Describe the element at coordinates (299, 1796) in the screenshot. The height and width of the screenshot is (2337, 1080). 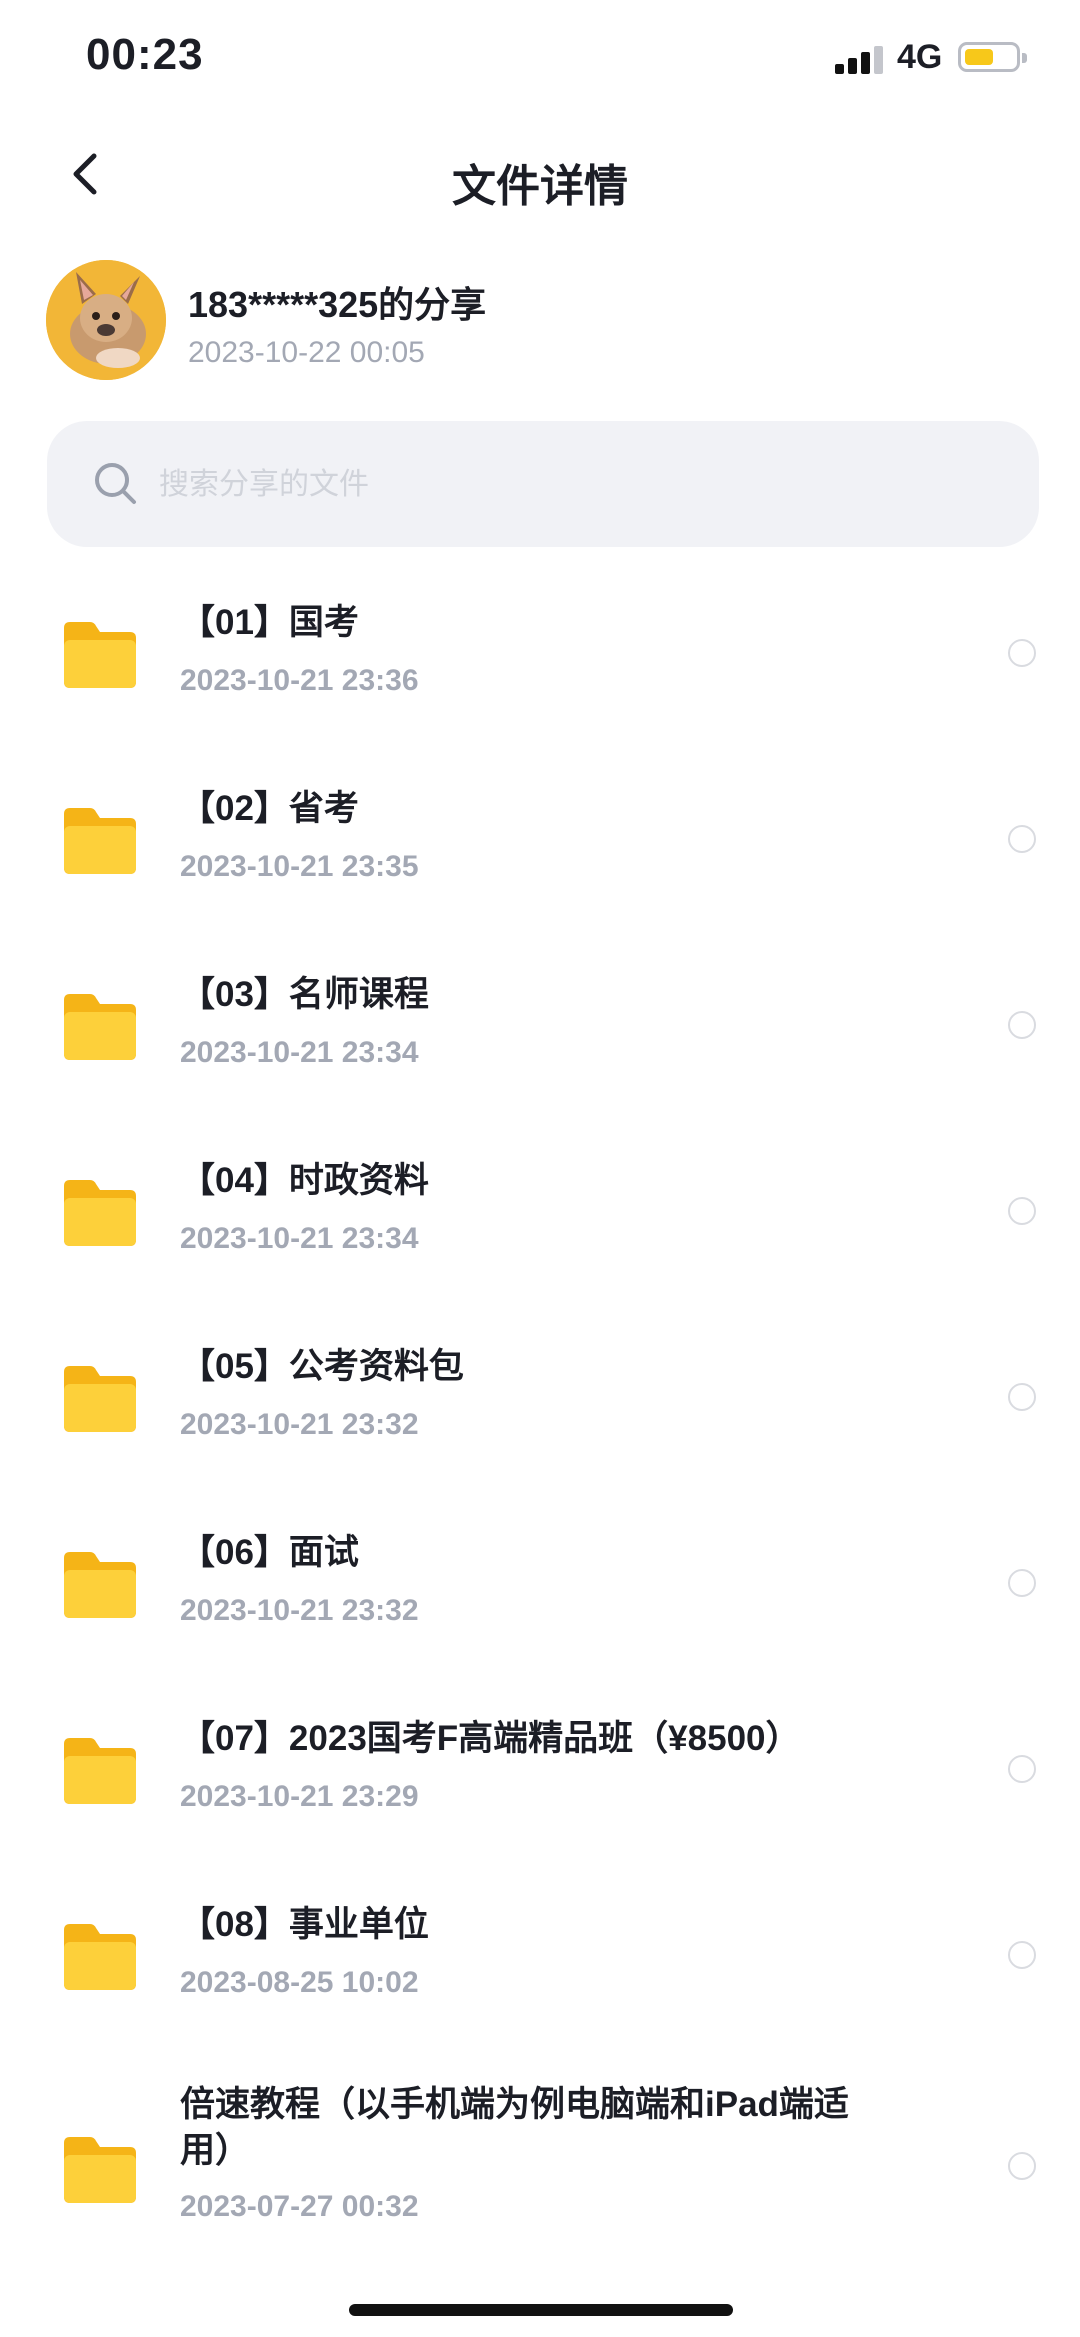
I see `file-date: 2023-10-21 23:29` at that location.